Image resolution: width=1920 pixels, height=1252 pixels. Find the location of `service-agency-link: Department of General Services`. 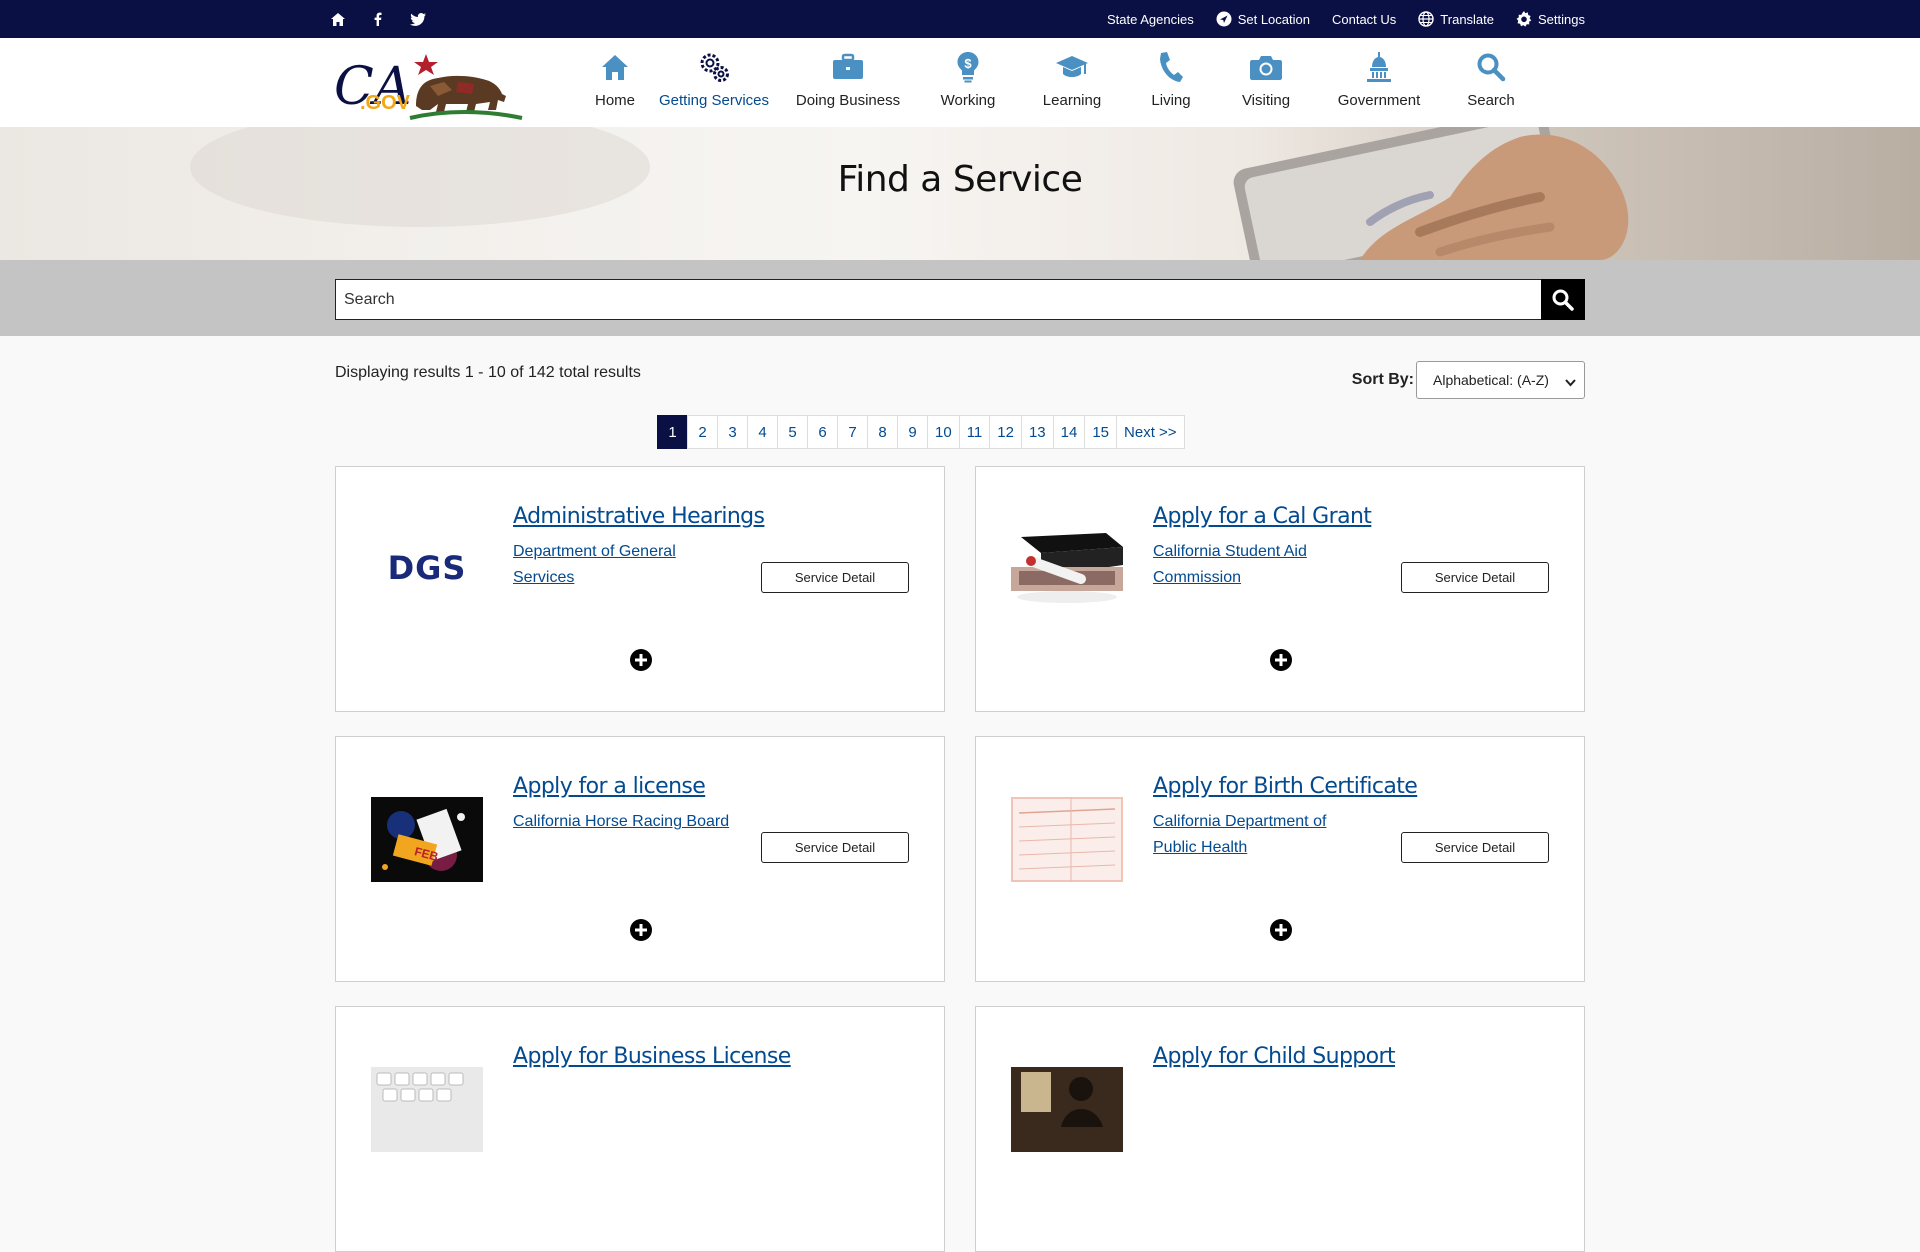

service-agency-link: Department of General Services is located at coordinates (623, 565).